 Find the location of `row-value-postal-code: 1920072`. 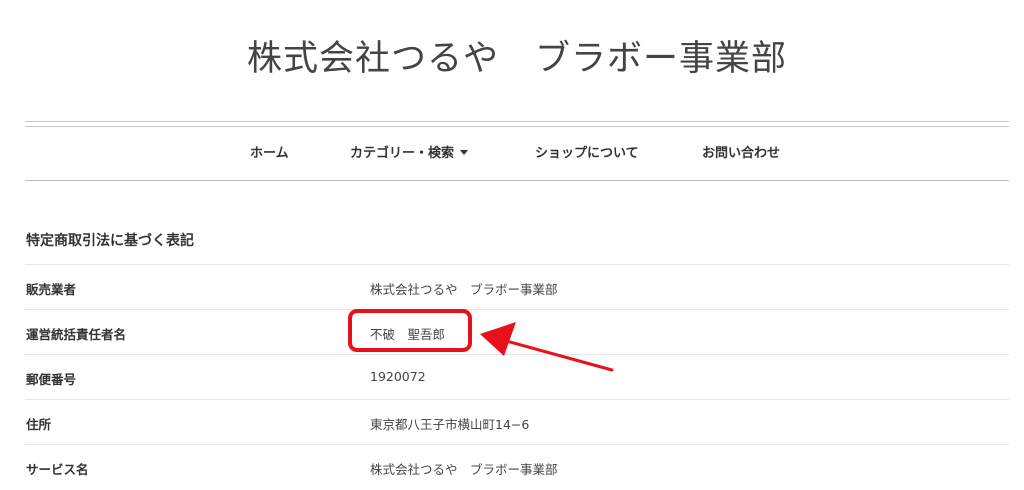

row-value-postal-code: 1920072 is located at coordinates (398, 376).